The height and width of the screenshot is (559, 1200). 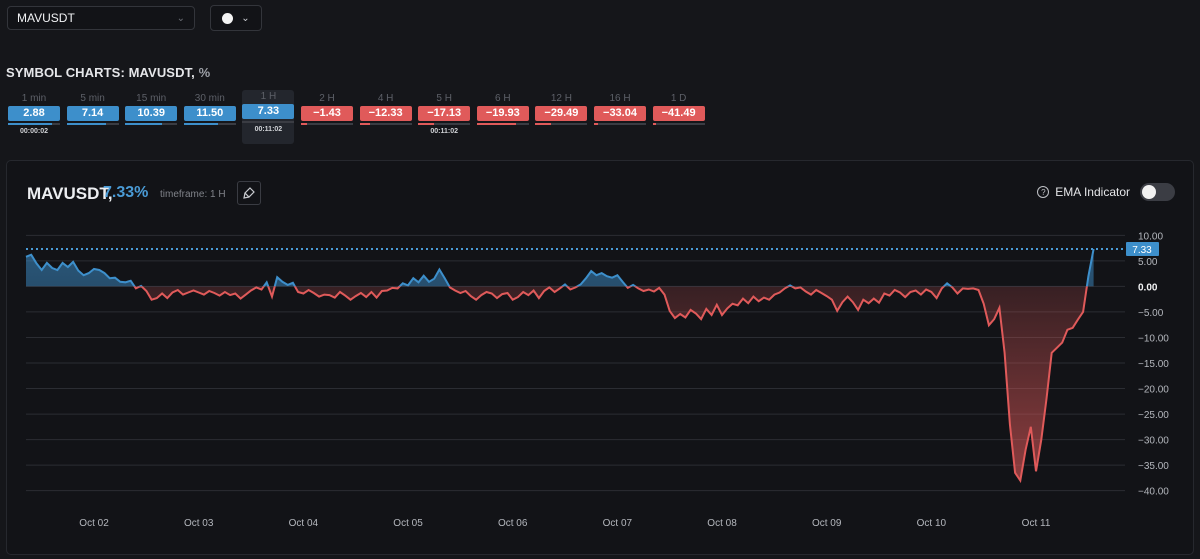 I want to click on last-value-label: 7.33, so click(x=1142, y=250).